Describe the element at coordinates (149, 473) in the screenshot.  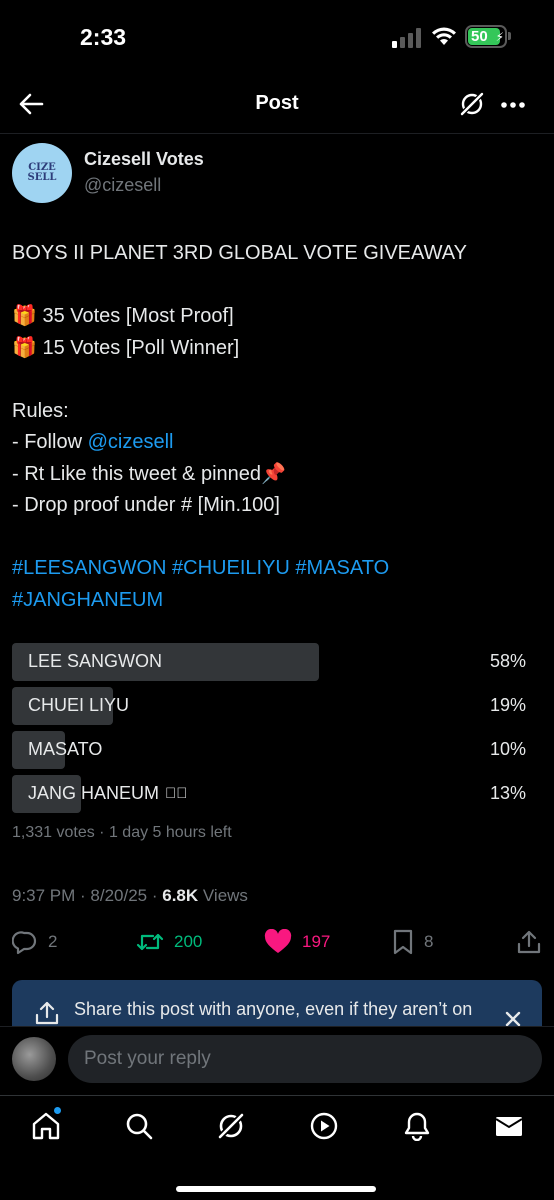
I see `rule-line: - Rt Like this tweet & pinned📌` at that location.